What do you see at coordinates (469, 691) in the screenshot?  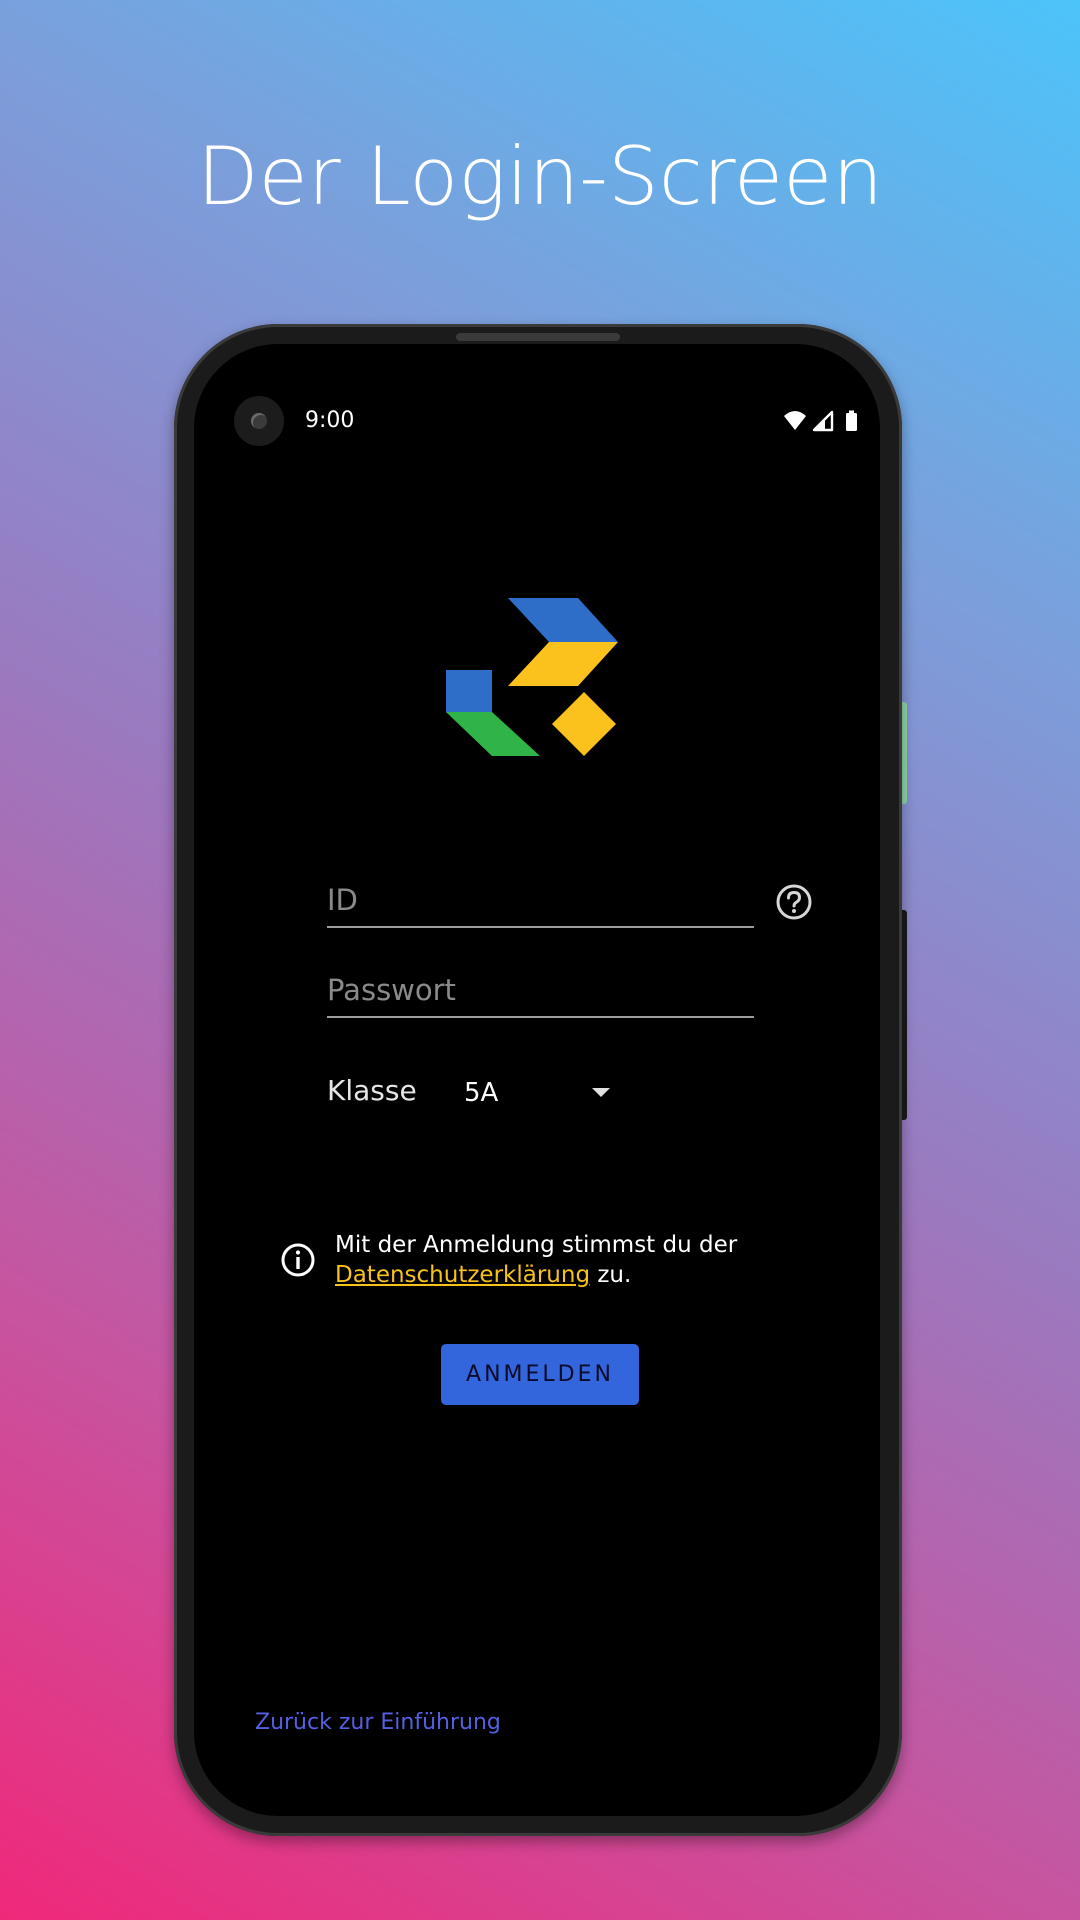 I see `logo-blue-square` at bounding box center [469, 691].